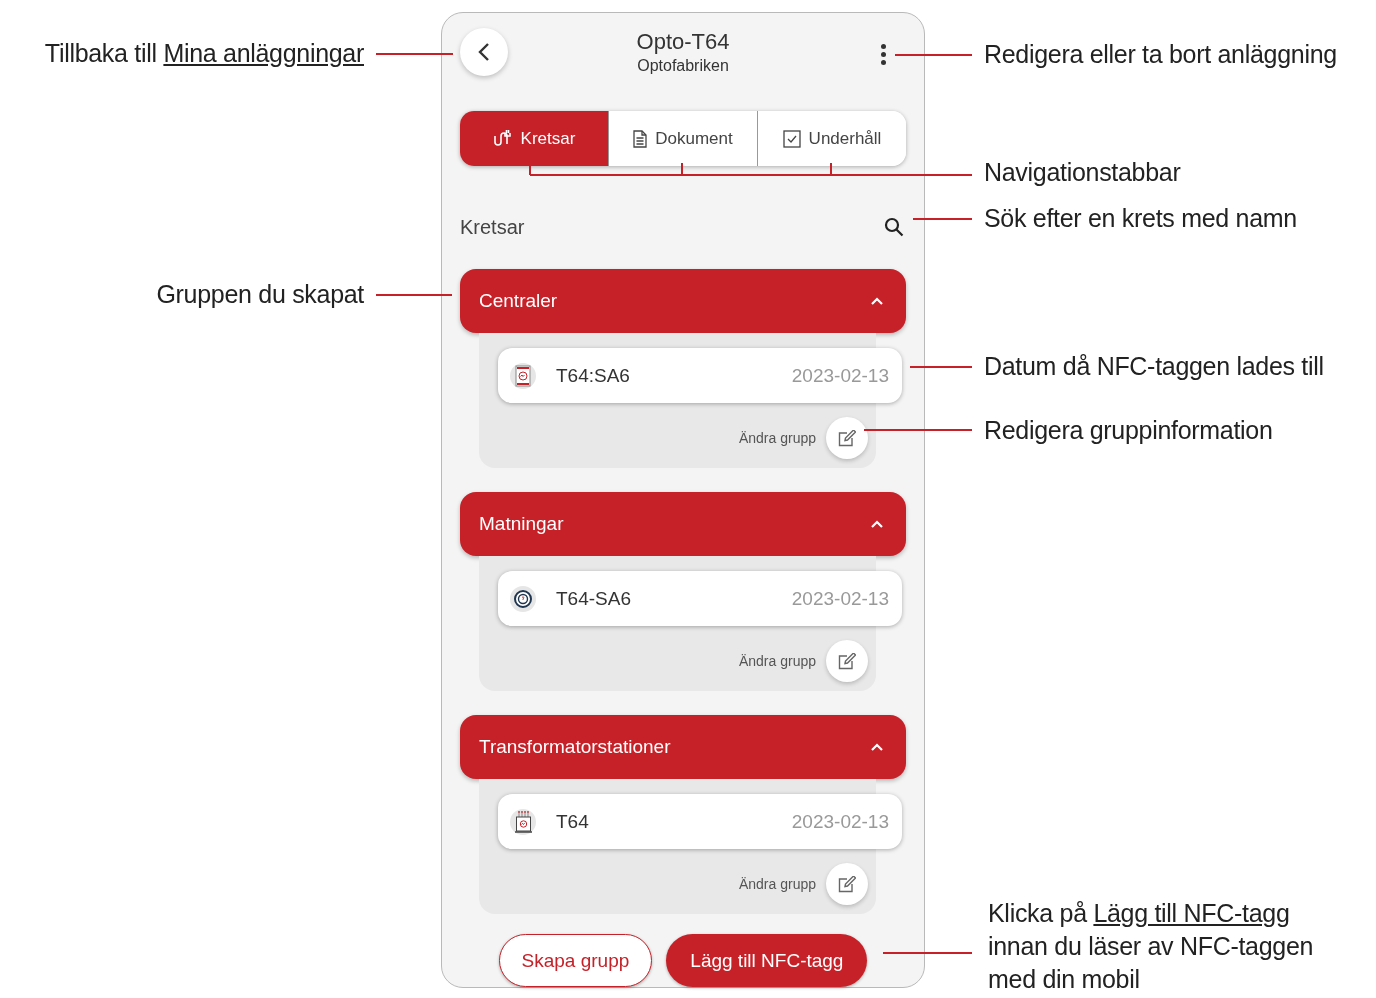  Describe the element at coordinates (1151, 946) in the screenshot. I see `callout-text: Klicka på Lägg till NFC-tagg innan du läser av NFC-taggen med din mobil` at that location.